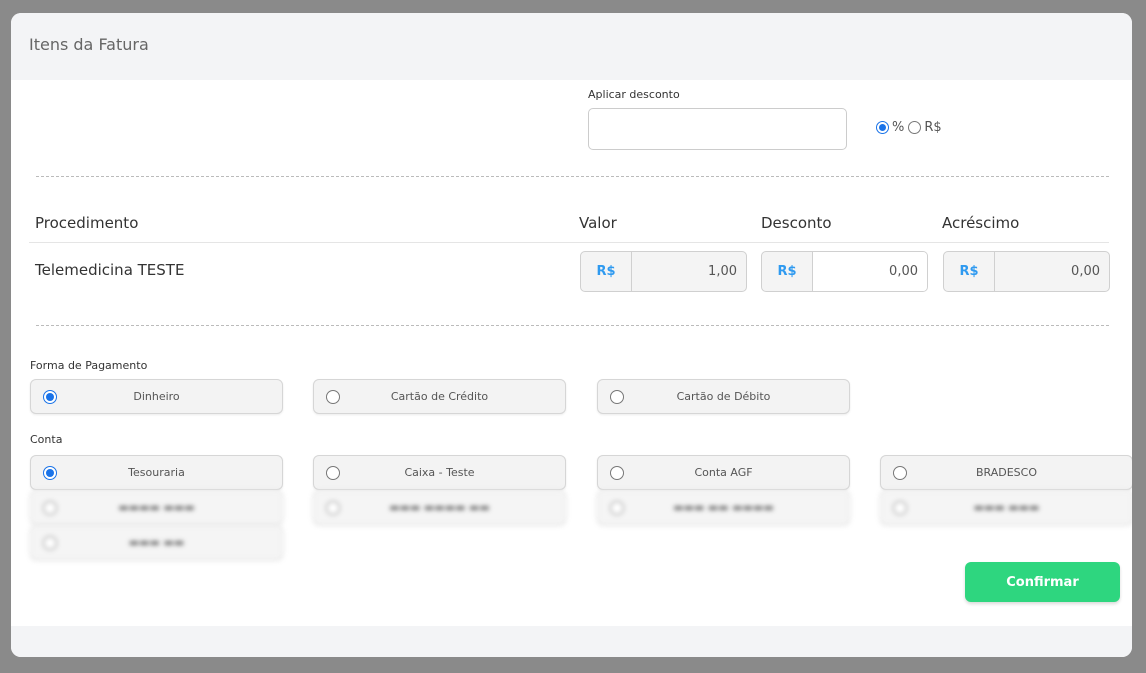 This screenshot has width=1146, height=673. I want to click on discount-currency-radio, so click(915, 127).